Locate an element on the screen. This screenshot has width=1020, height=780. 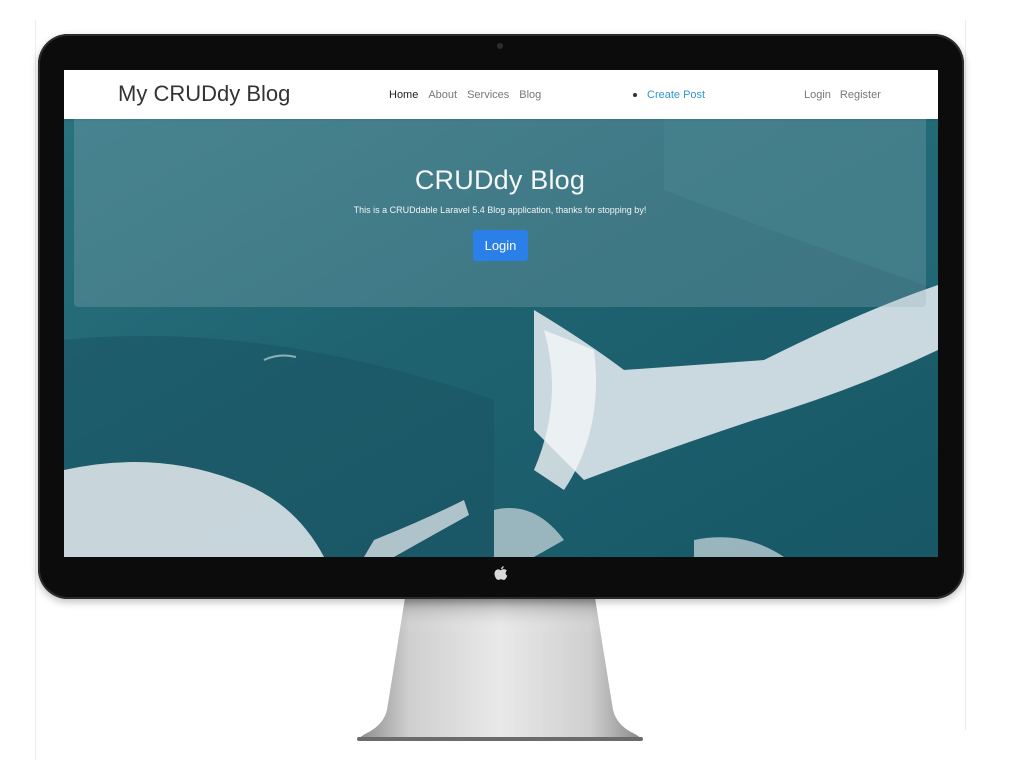
jumbotron-title: CRUDdy Blog is located at coordinates (500, 180).